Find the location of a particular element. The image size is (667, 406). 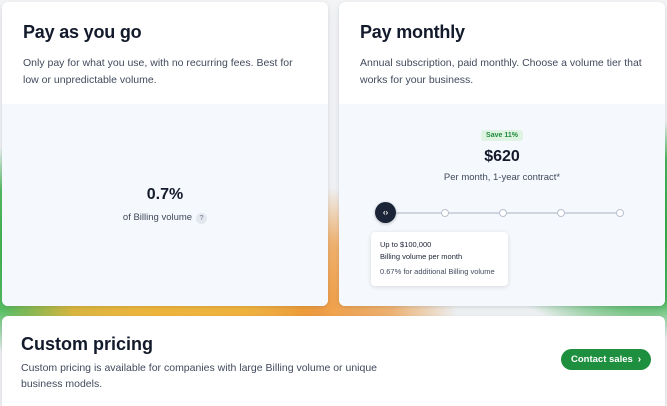

billing-rate-label-row: of Billing volume? is located at coordinates (165, 218).